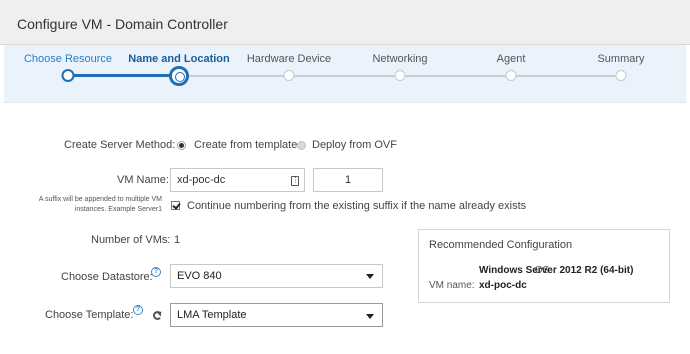 This screenshot has width=690, height=354. Describe the element at coordinates (511, 59) in the screenshot. I see `step-agent: Agent` at that location.